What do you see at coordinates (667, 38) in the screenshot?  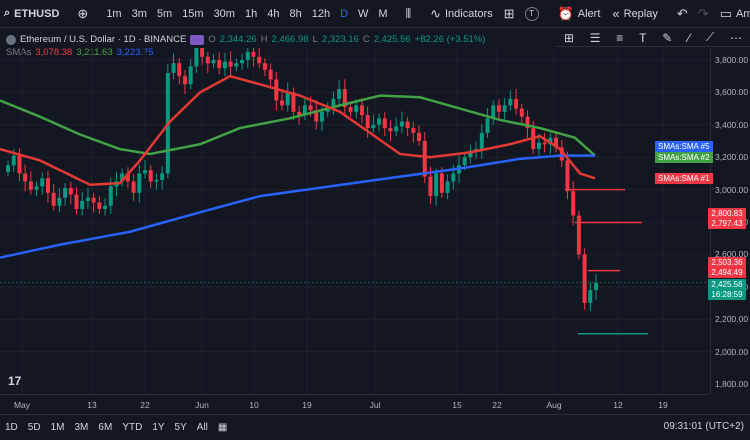 I see `pen-icon: ✎` at bounding box center [667, 38].